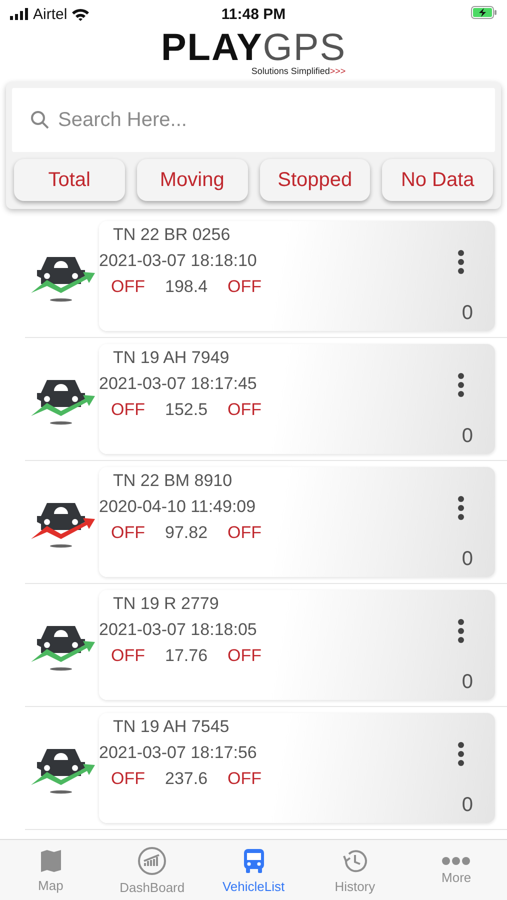 Image resolution: width=507 pixels, height=900 pixels. What do you see at coordinates (40, 120) in the screenshot?
I see `search-icon` at bounding box center [40, 120].